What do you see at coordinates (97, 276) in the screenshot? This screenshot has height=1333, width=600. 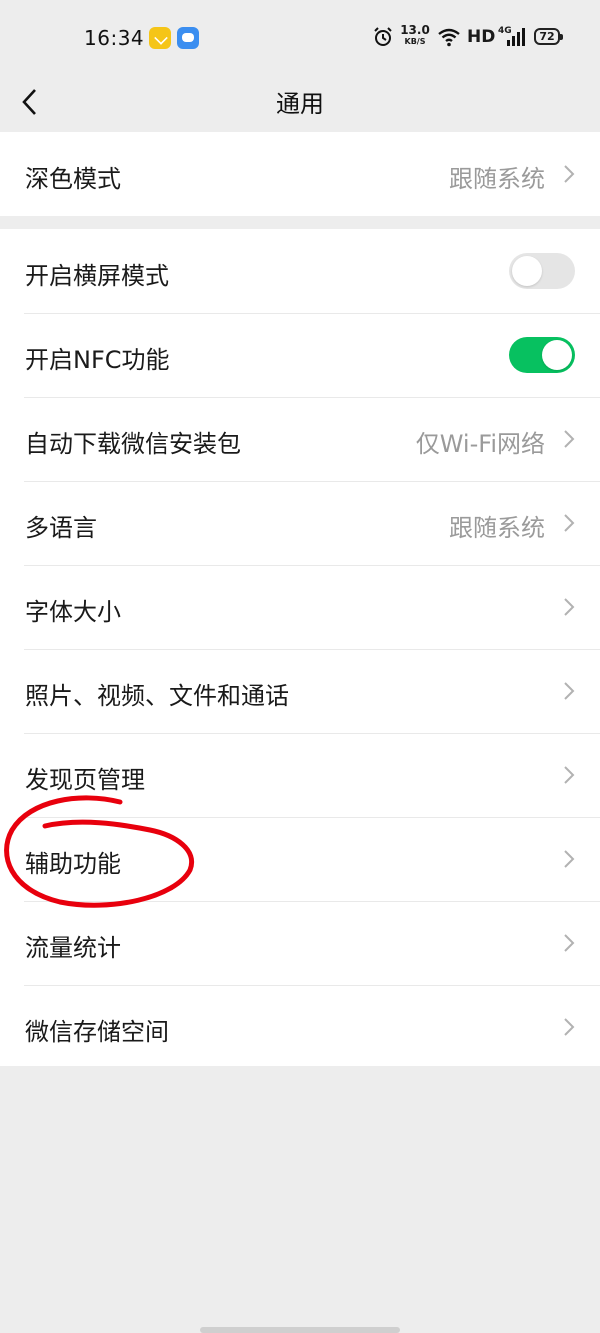 I see `row-label: 开启横屏模式` at bounding box center [97, 276].